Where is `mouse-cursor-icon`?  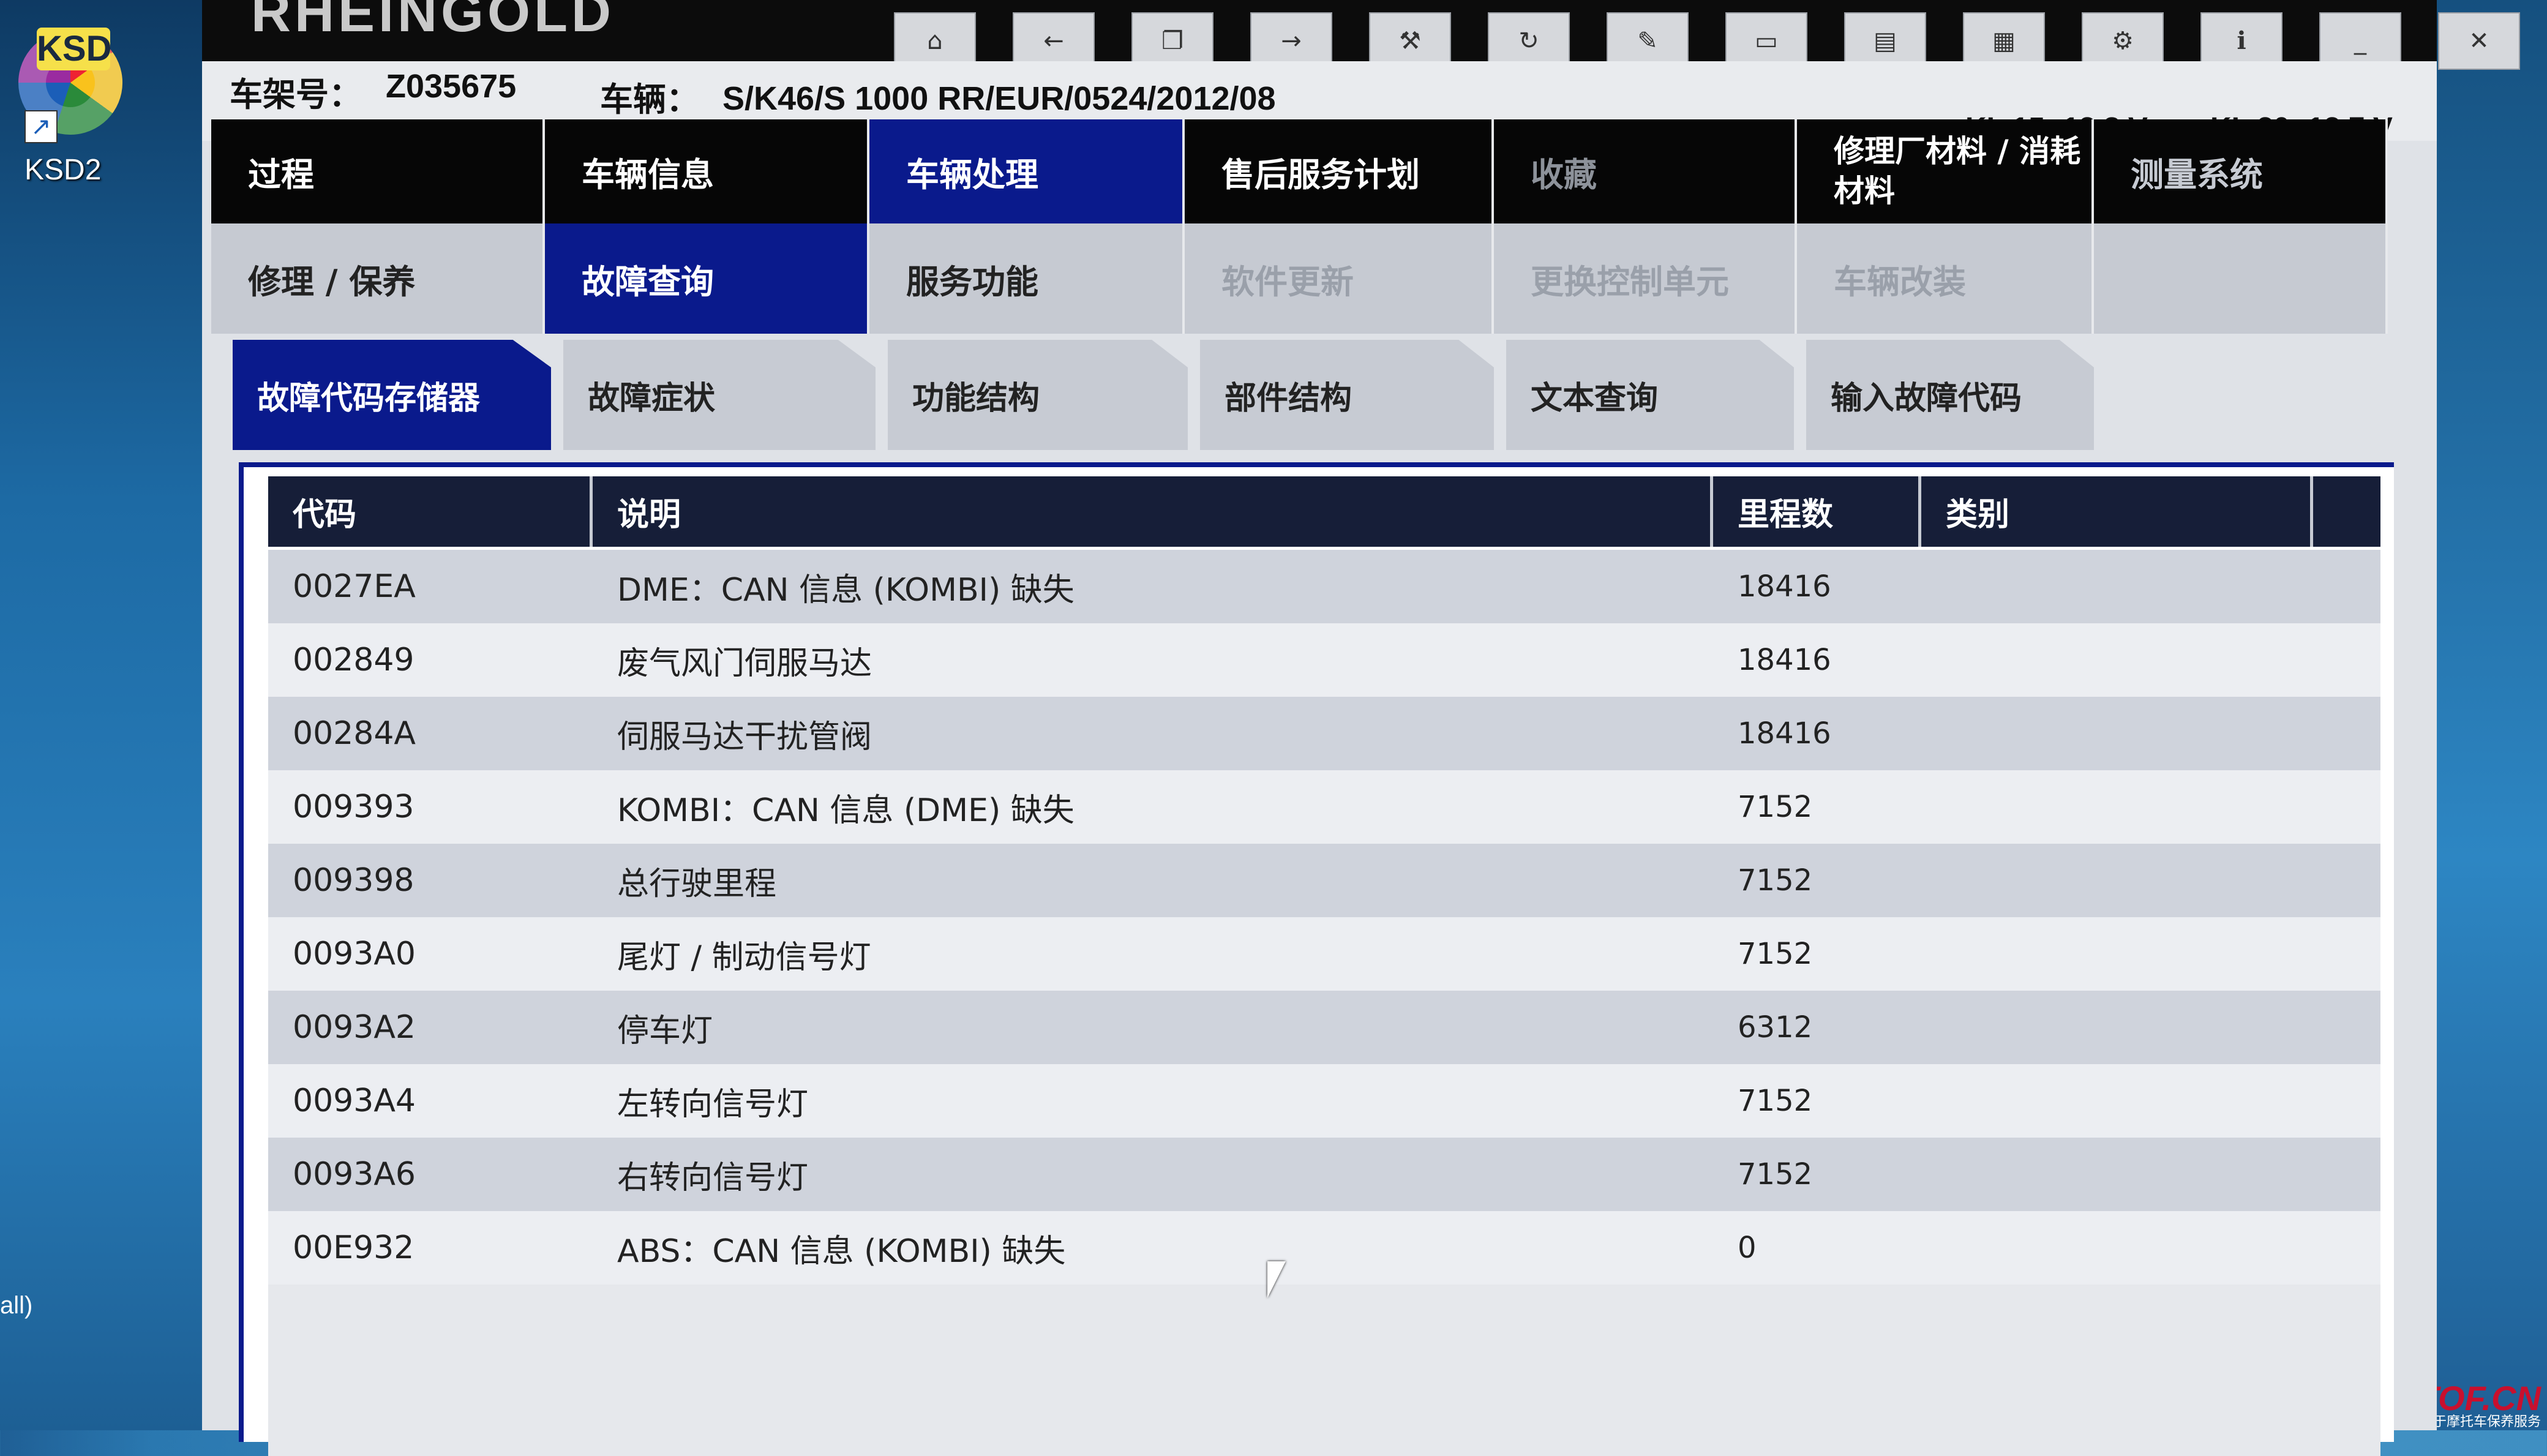
mouse-cursor-icon is located at coordinates (1276, 1279).